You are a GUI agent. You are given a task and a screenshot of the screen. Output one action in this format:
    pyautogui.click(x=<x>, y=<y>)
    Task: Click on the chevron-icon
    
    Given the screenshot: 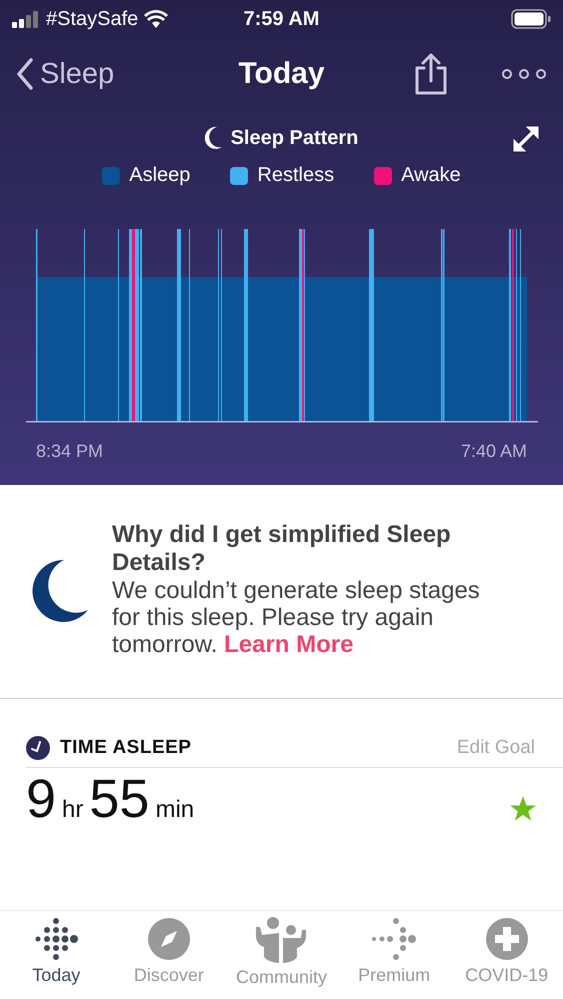 What is the action you would take?
    pyautogui.click(x=25, y=74)
    